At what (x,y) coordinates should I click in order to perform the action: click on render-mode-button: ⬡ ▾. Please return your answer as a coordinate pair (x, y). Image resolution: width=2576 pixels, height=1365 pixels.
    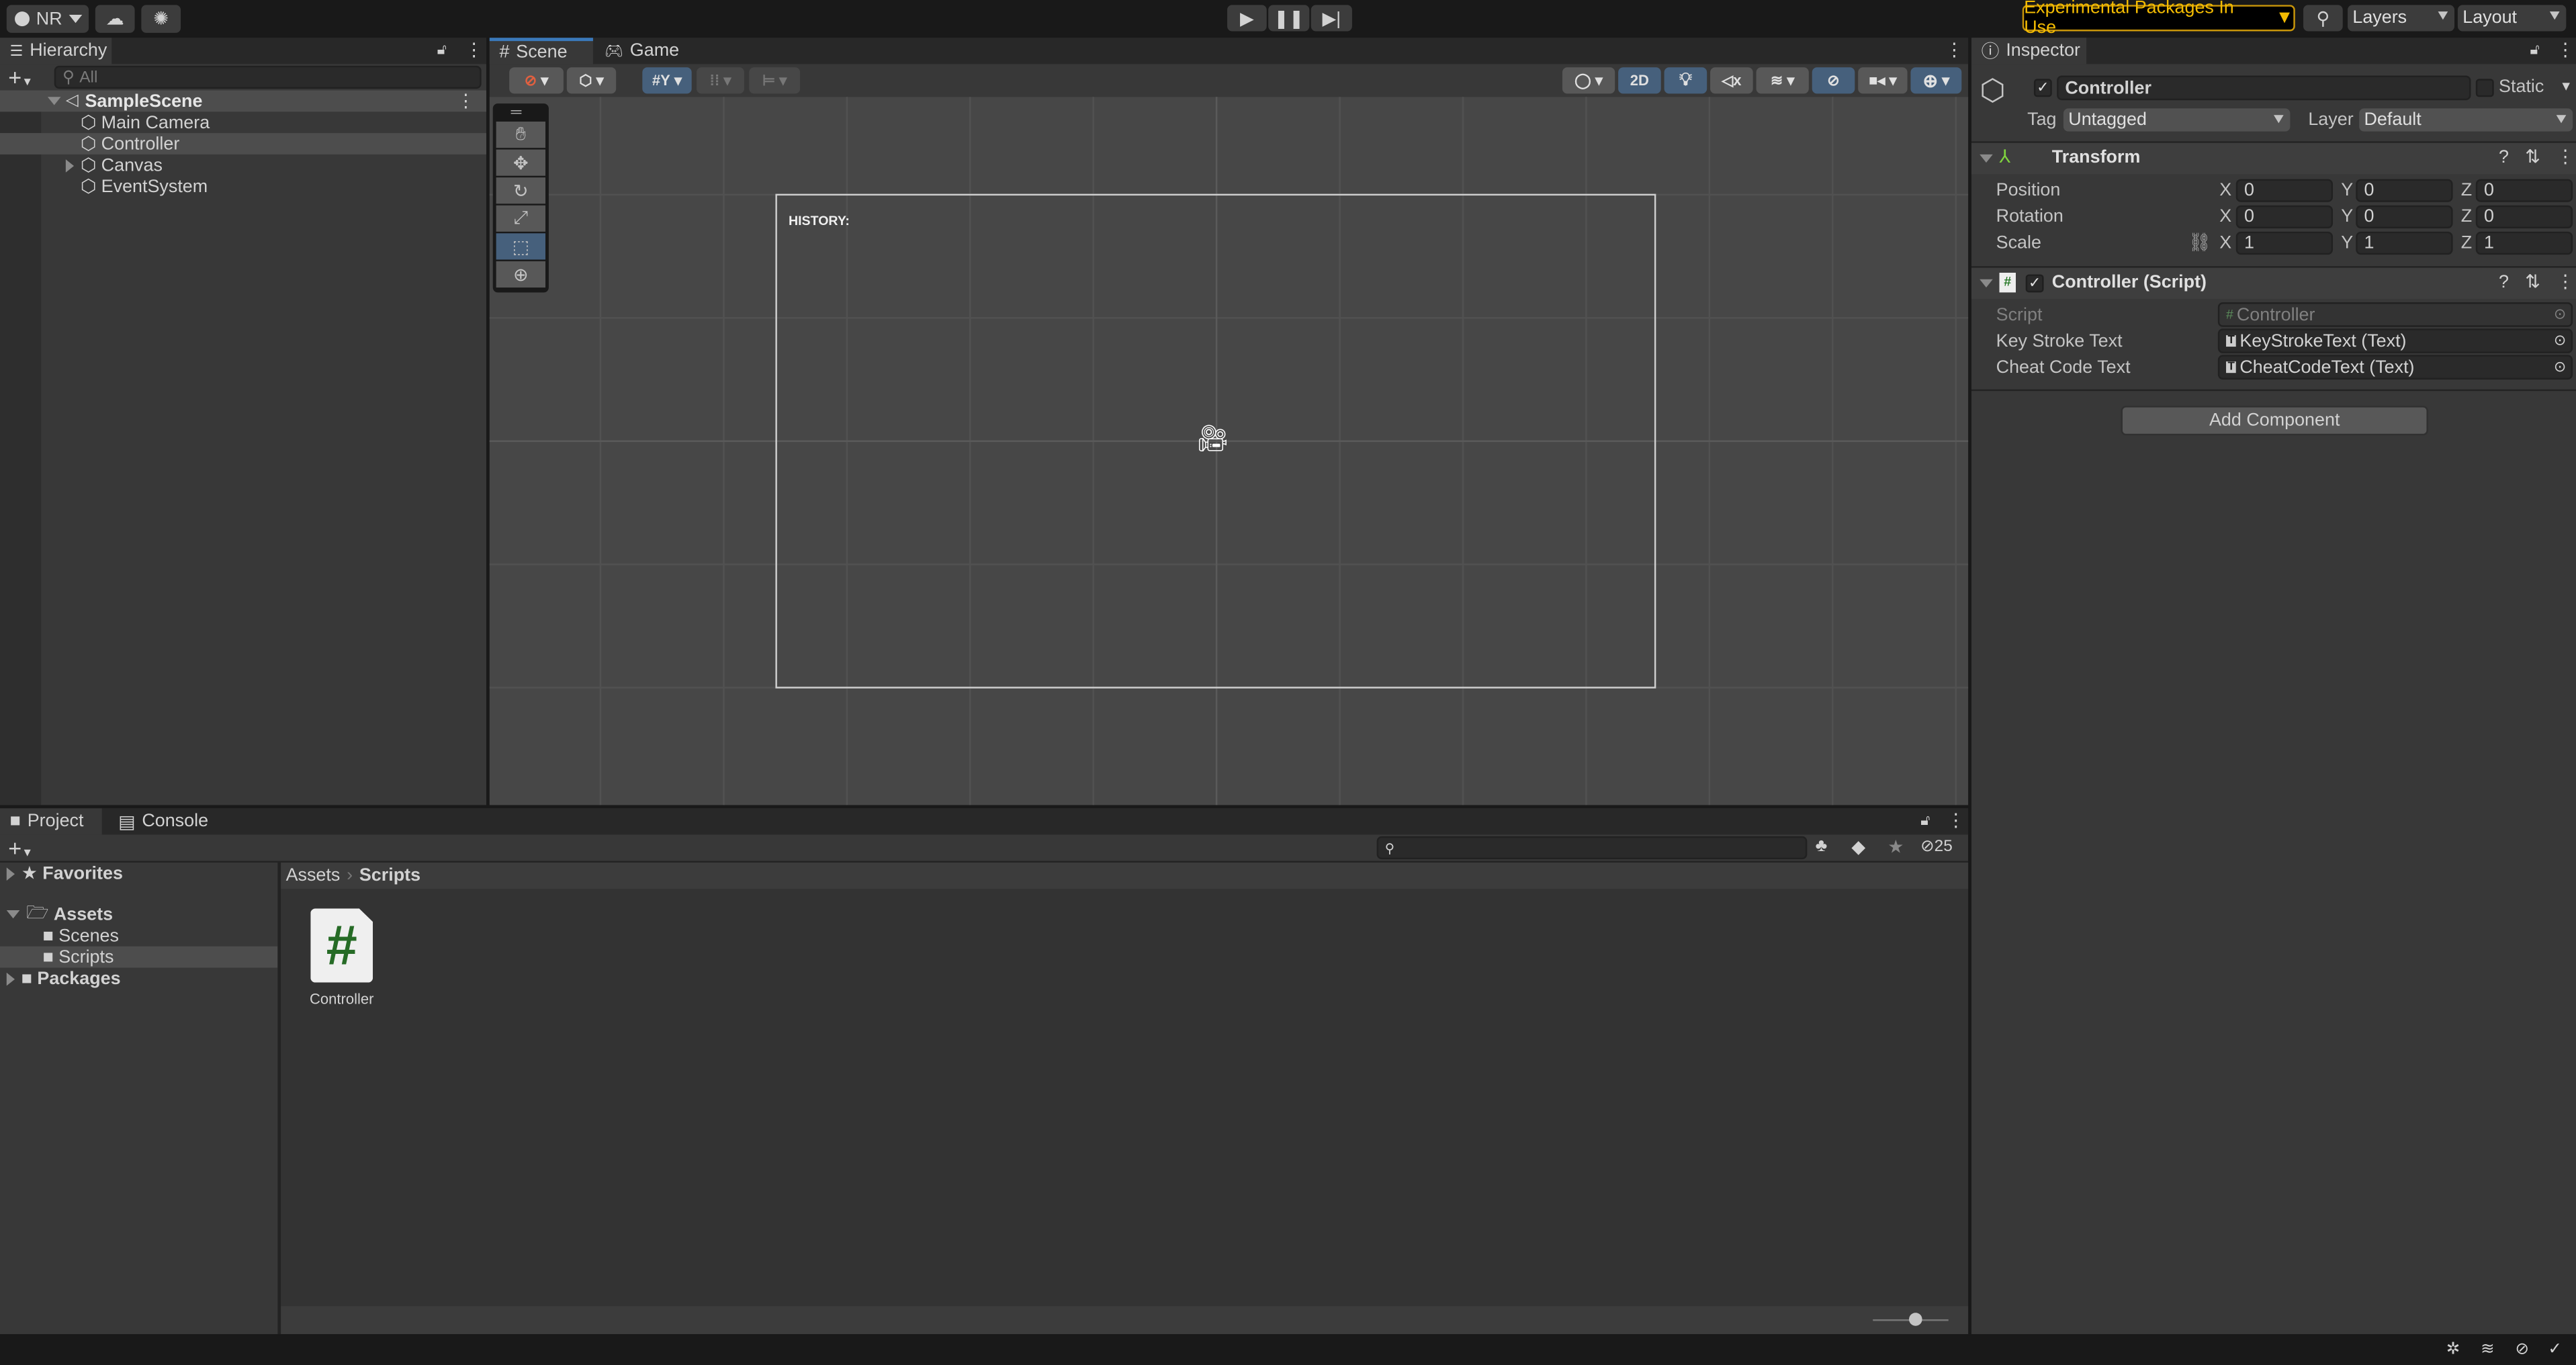
    Looking at the image, I should click on (592, 80).